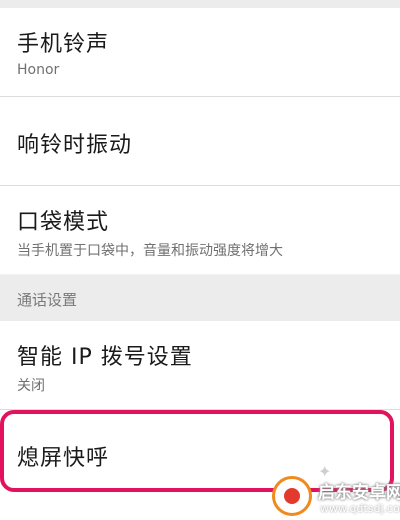  I want to click on vibrate-on-ring-title: 响铃时振动, so click(75, 145).